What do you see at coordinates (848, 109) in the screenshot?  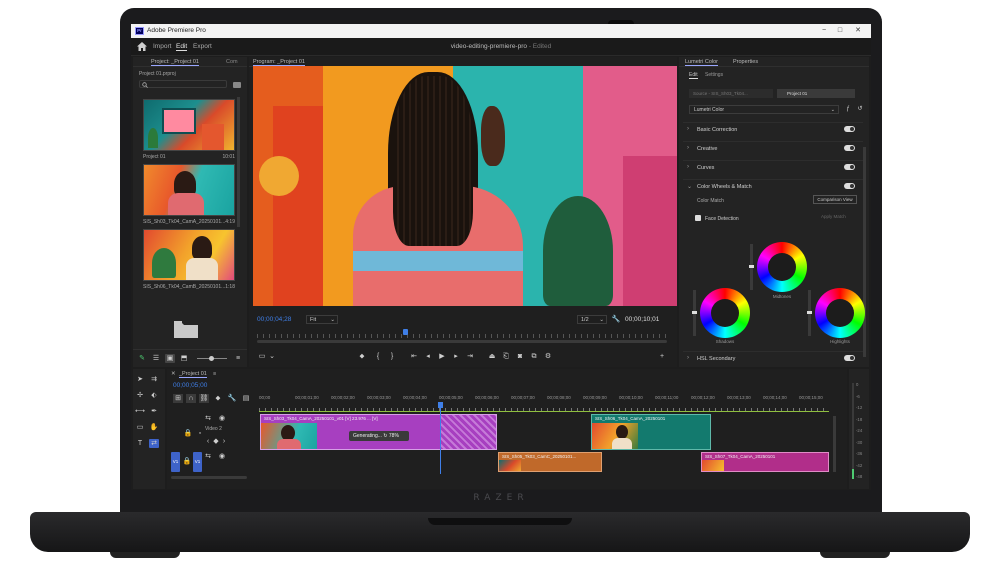 I see `fx-icon: ƒ` at bounding box center [848, 109].